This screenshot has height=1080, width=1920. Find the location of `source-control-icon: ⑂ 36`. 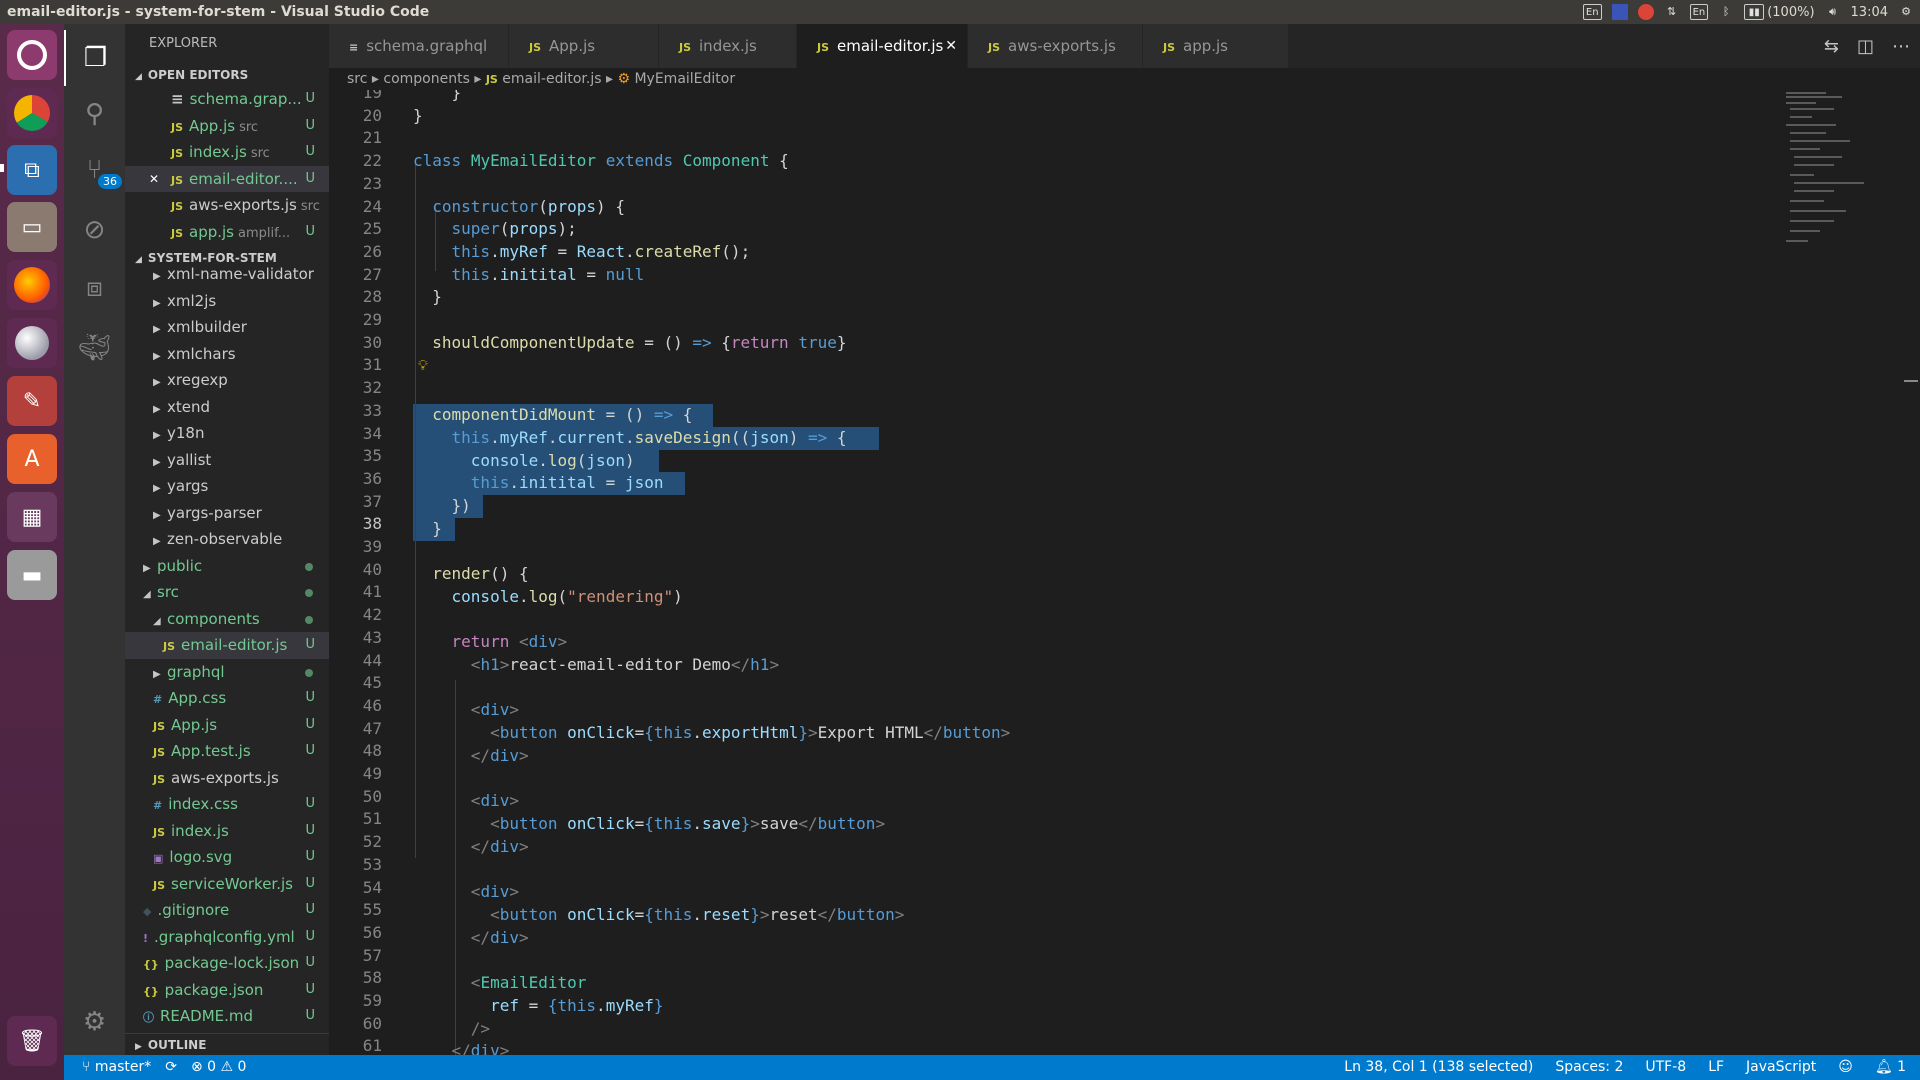

source-control-icon: ⑂ 36 is located at coordinates (94, 170).